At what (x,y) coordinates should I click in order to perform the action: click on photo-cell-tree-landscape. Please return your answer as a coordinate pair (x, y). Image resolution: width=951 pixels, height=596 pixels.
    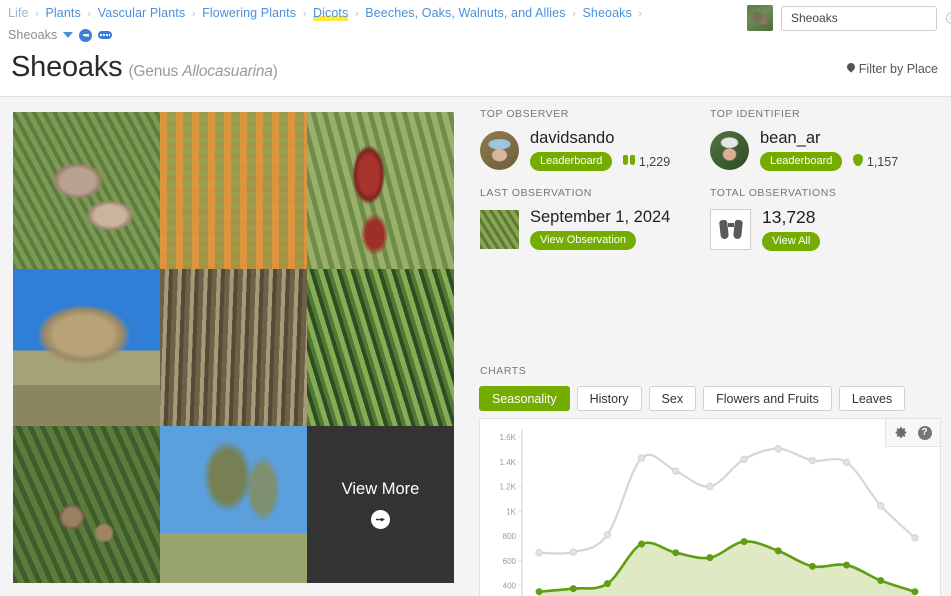
    Looking at the image, I should click on (86, 347).